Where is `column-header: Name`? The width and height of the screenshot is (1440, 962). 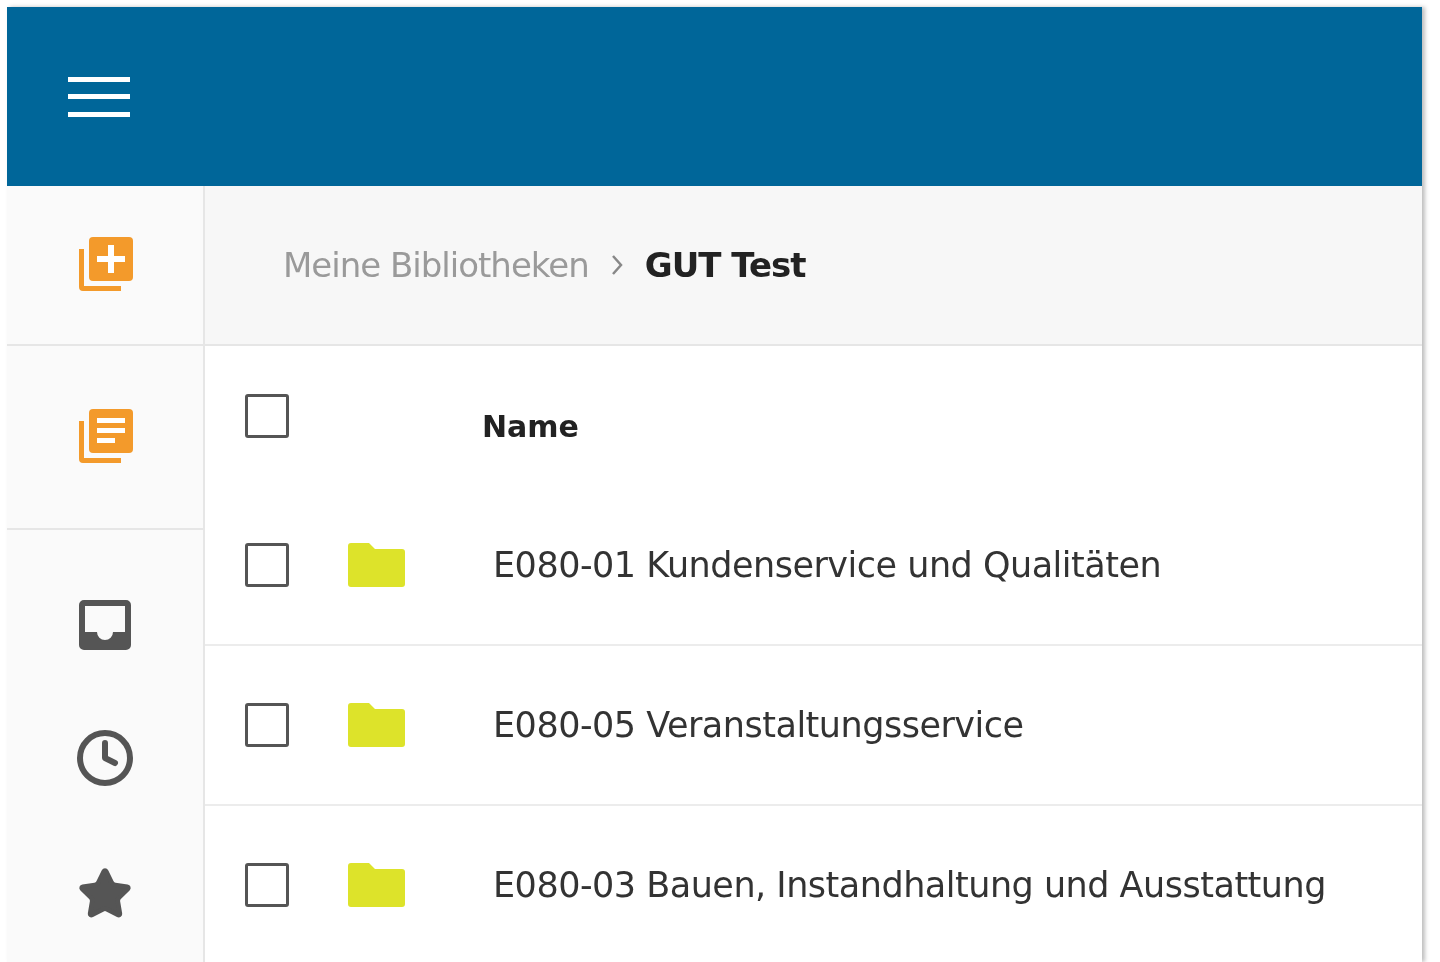 column-header: Name is located at coordinates (530, 426).